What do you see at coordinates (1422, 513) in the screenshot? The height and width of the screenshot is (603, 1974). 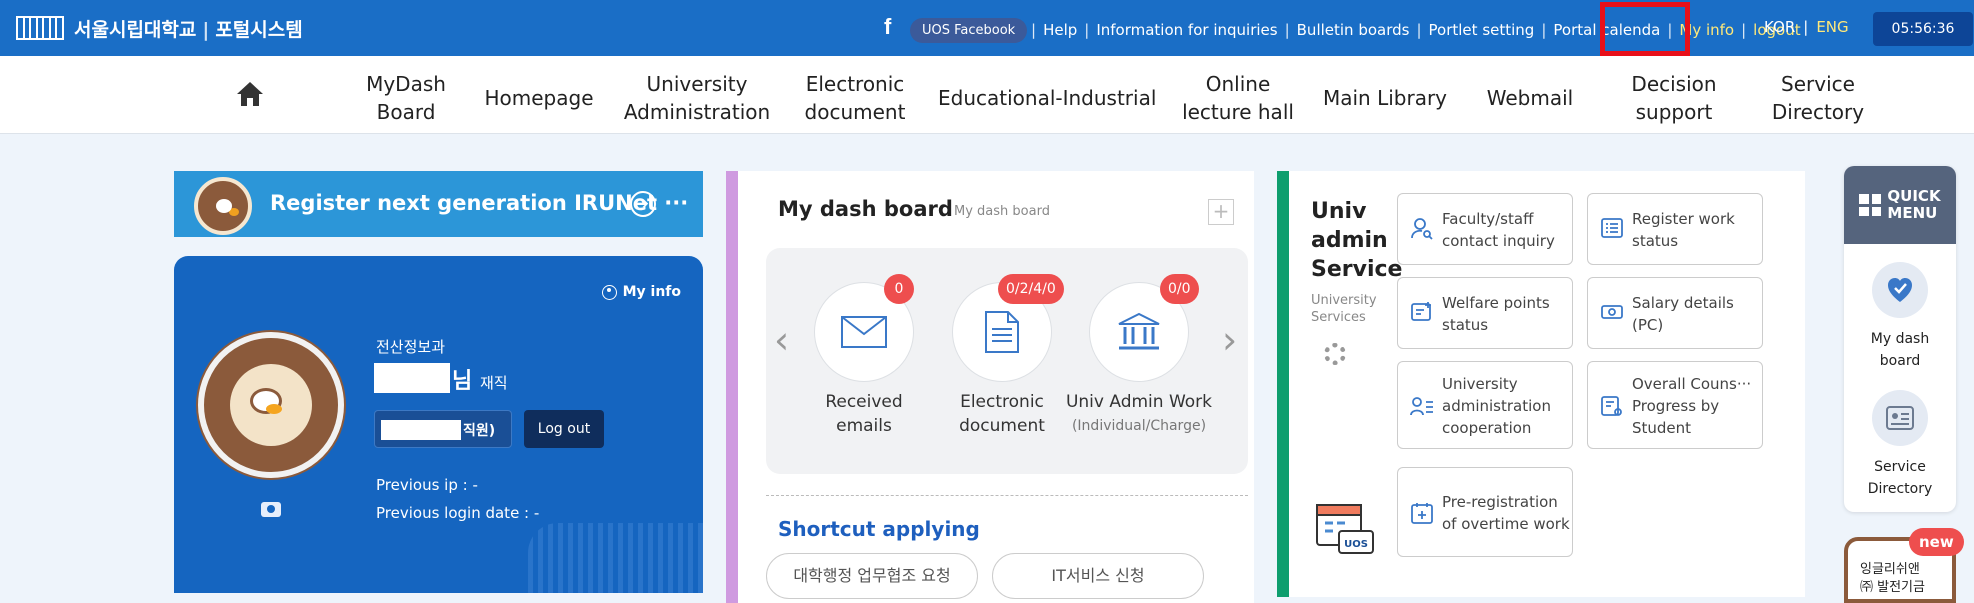 I see `calendar-plus-icon` at bounding box center [1422, 513].